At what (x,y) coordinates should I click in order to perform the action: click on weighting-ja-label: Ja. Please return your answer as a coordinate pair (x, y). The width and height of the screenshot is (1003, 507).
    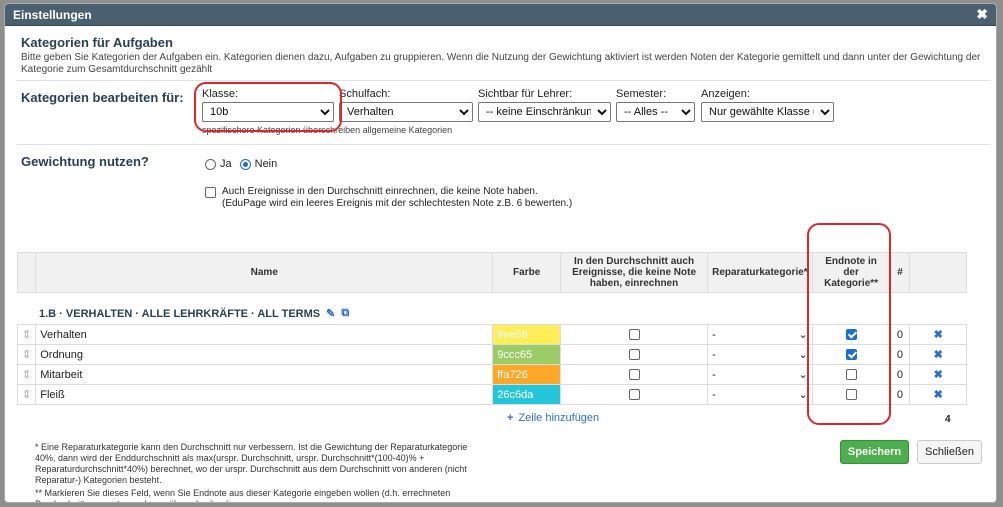
    Looking at the image, I should click on (226, 164).